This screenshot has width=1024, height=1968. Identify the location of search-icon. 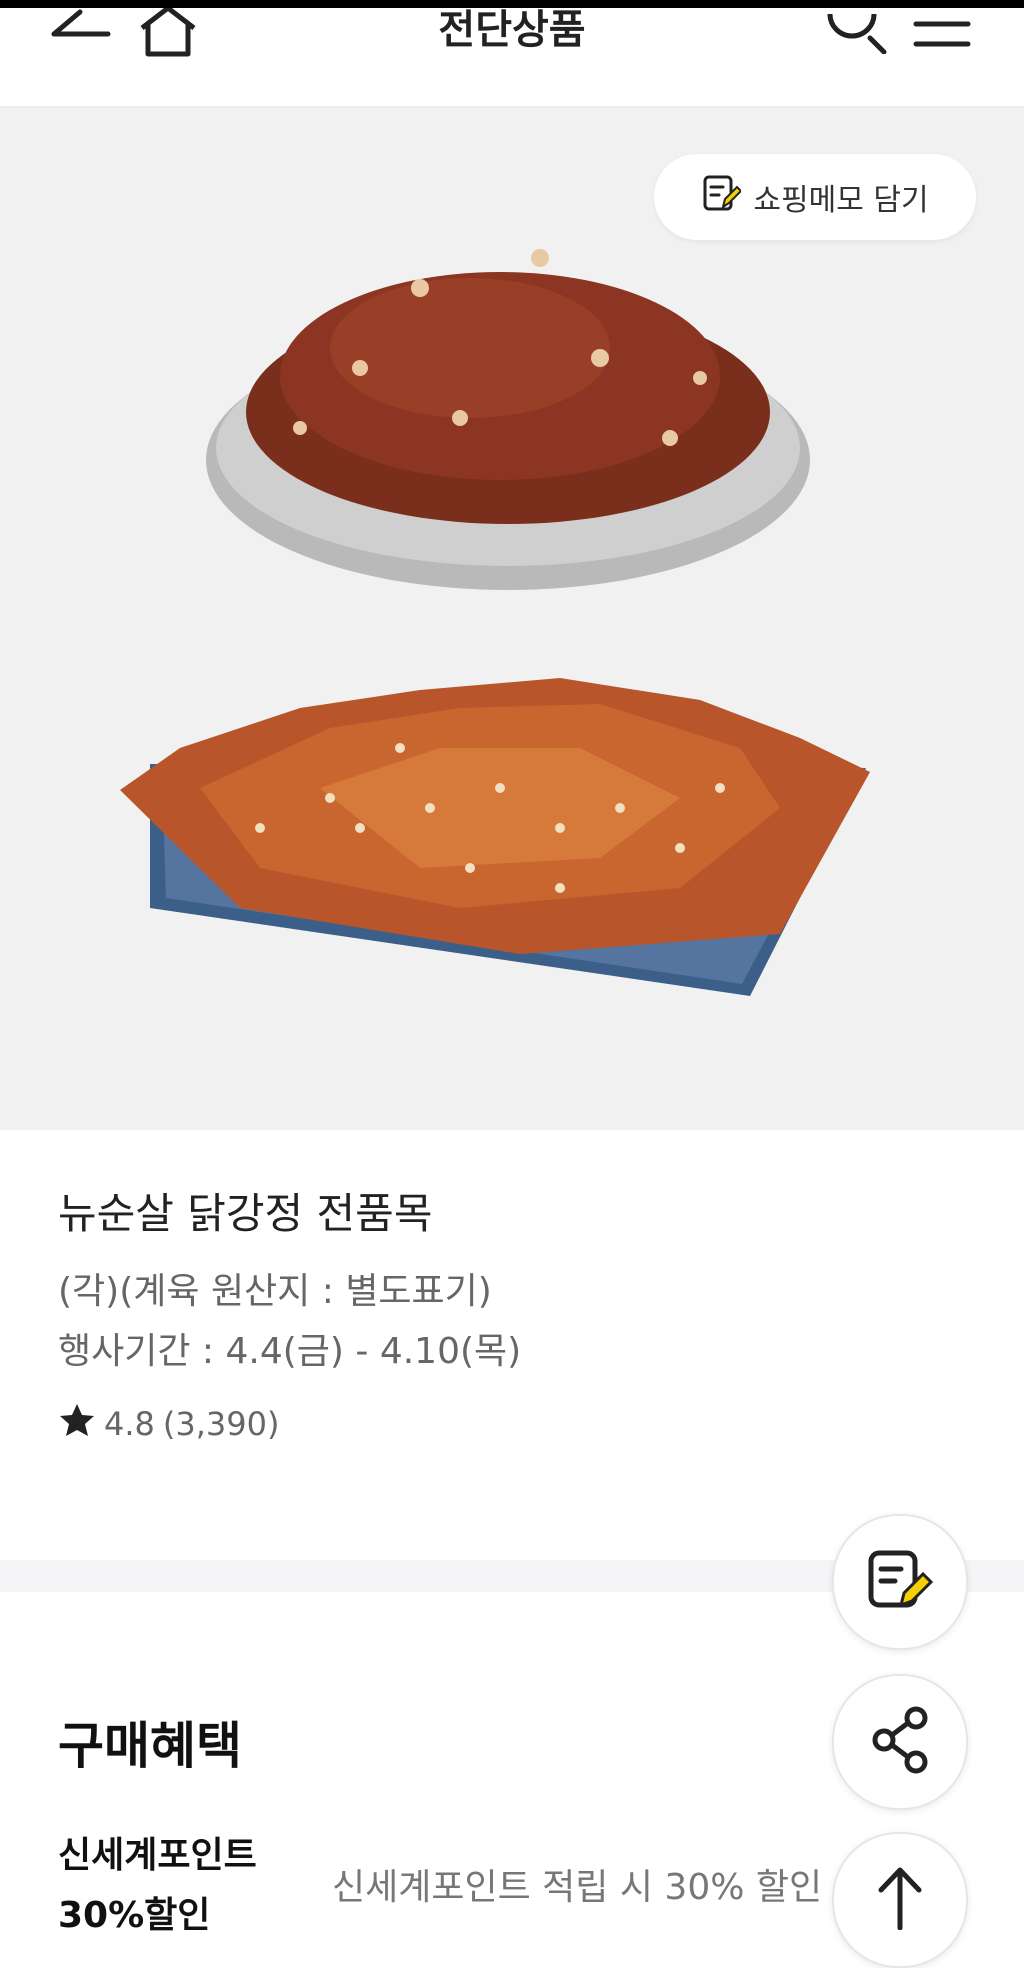
(857, 31).